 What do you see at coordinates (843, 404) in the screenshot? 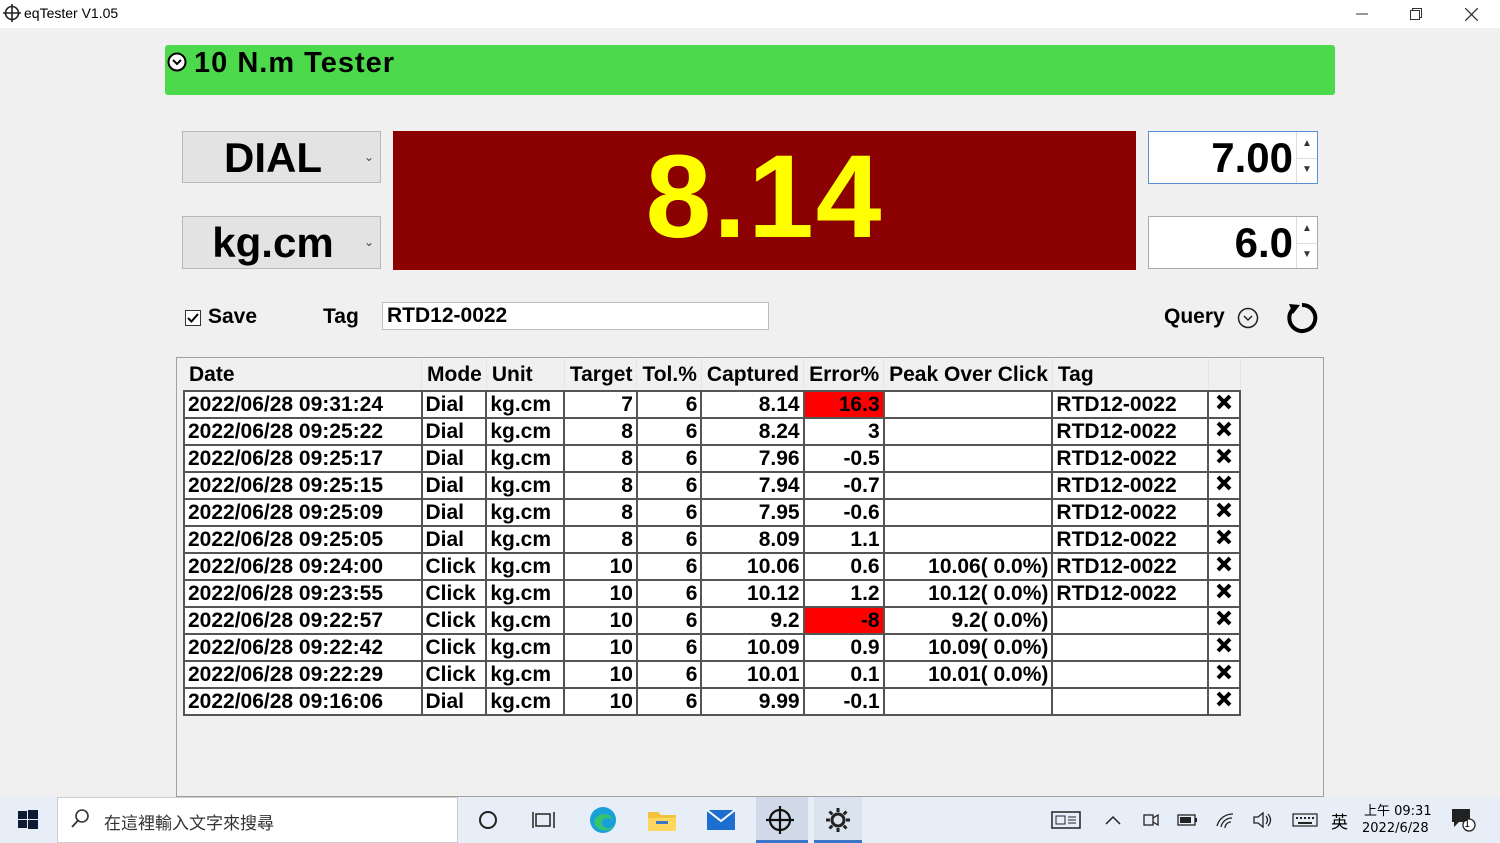
I see `table-cell: 16.3` at bounding box center [843, 404].